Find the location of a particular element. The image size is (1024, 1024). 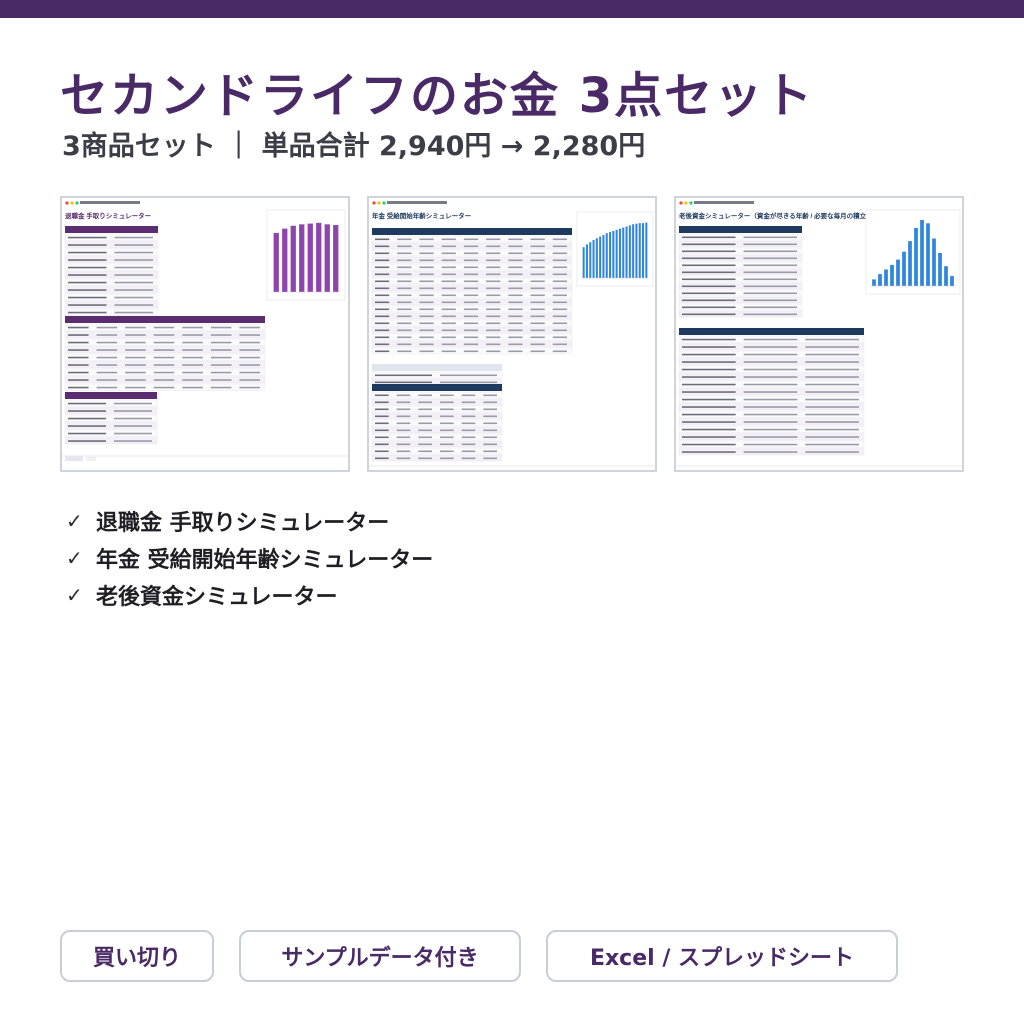

check-icon: ✓ is located at coordinates (74, 594).